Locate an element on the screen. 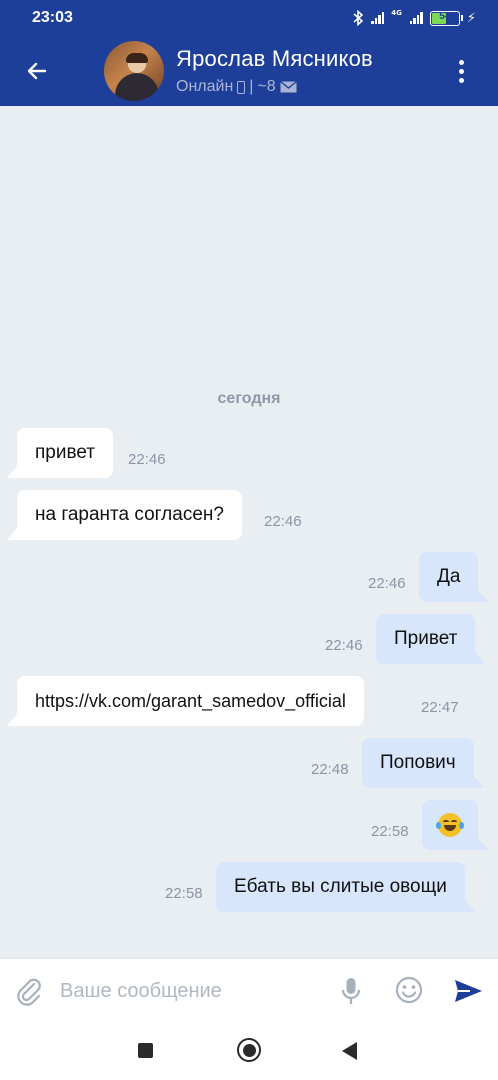  emoji-icon is located at coordinates (409, 990).